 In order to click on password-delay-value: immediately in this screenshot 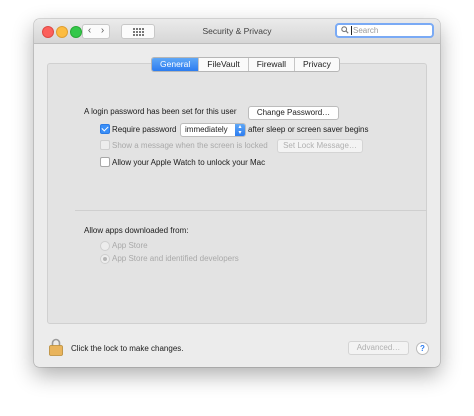, I will do `click(206, 129)`.